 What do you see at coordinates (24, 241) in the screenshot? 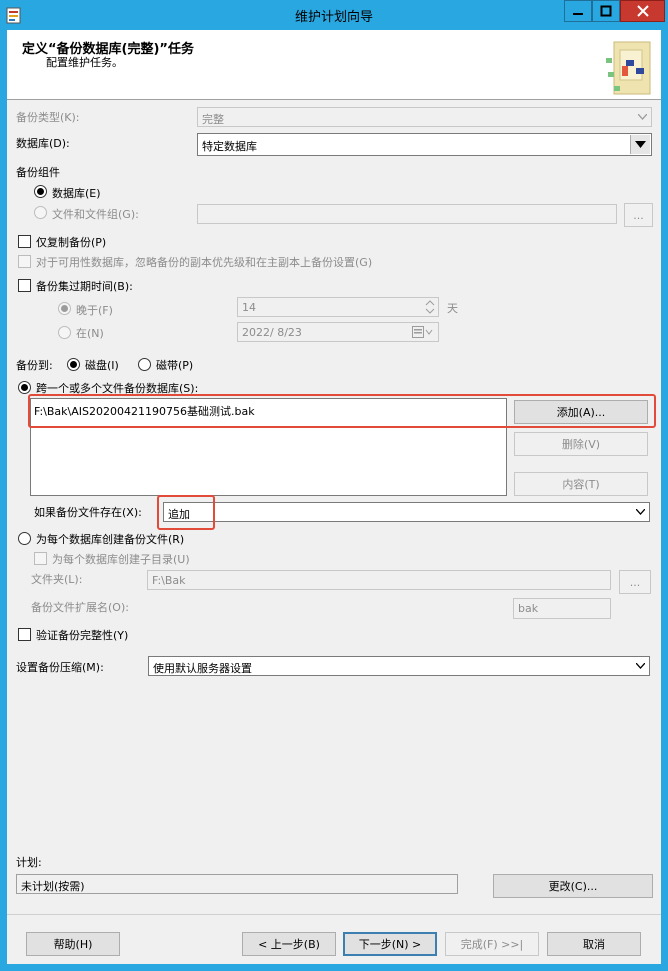
I see `copy-only-checkbox` at bounding box center [24, 241].